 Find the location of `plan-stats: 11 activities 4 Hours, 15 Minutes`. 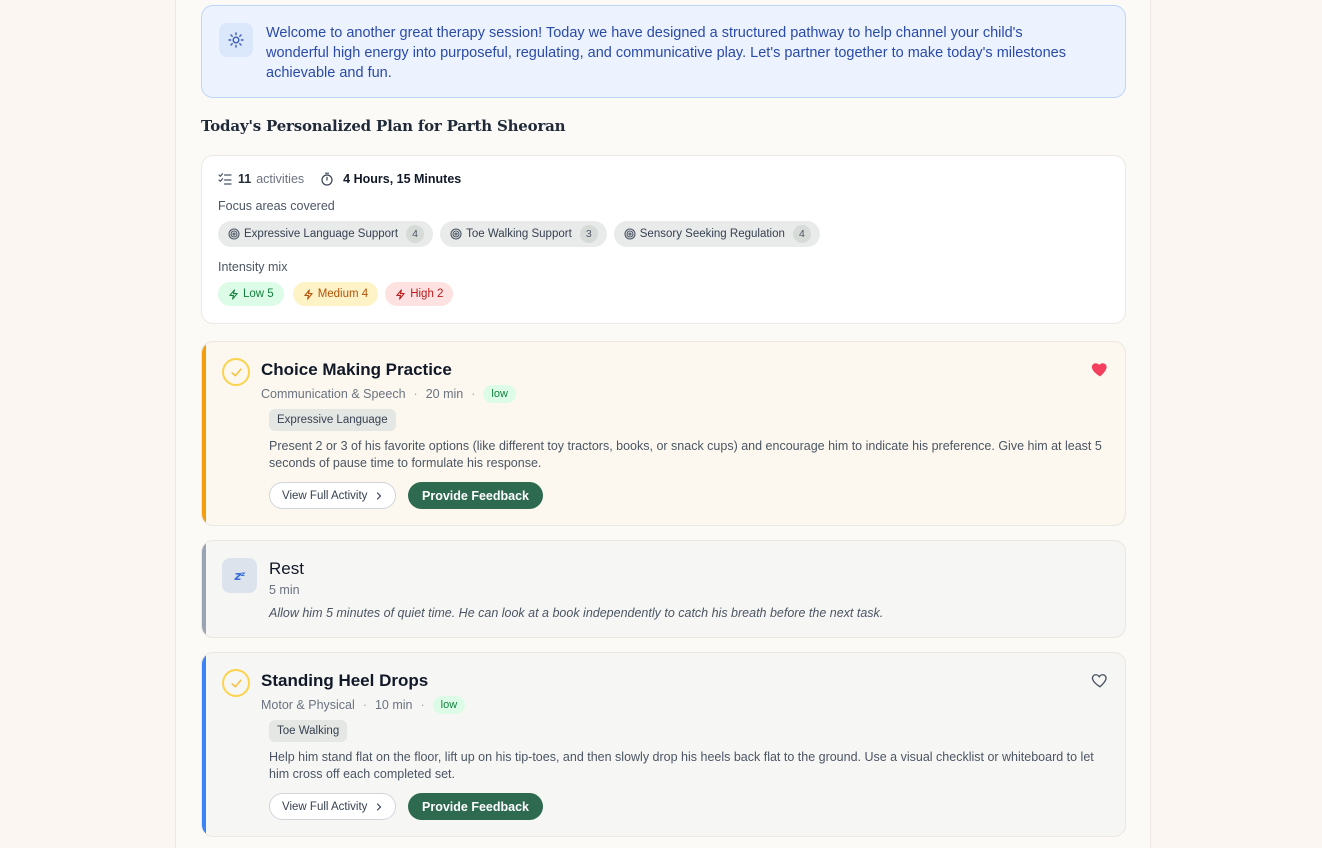

plan-stats: 11 activities 4 Hours, 15 Minutes is located at coordinates (339, 179).